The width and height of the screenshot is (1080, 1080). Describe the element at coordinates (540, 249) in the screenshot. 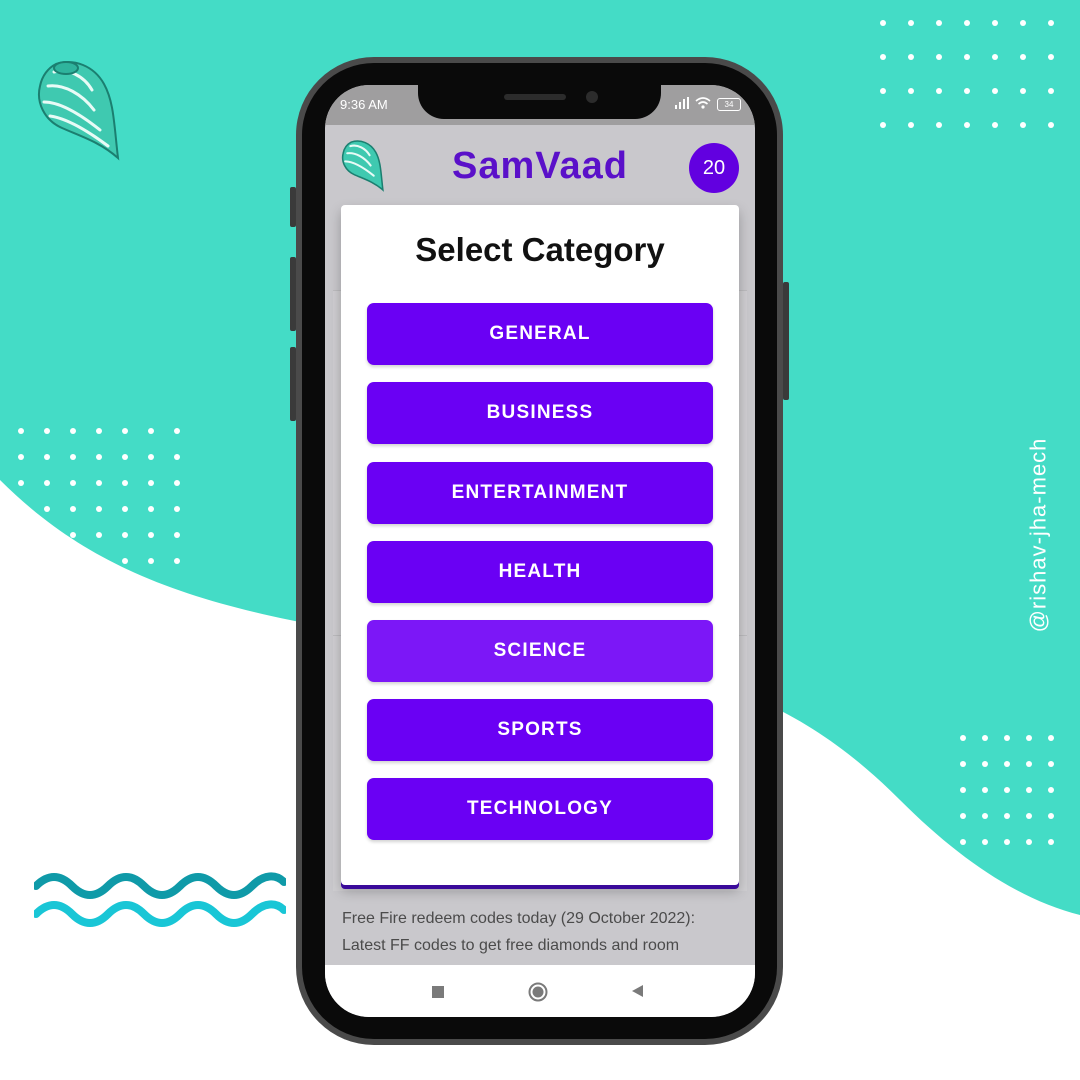

I see `dialog-title: Select Category` at that location.